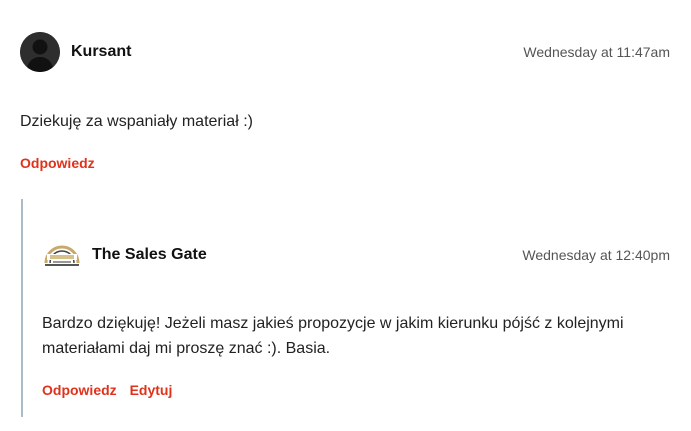 The image size is (691, 431). I want to click on reply-thread-line, so click(22, 308).